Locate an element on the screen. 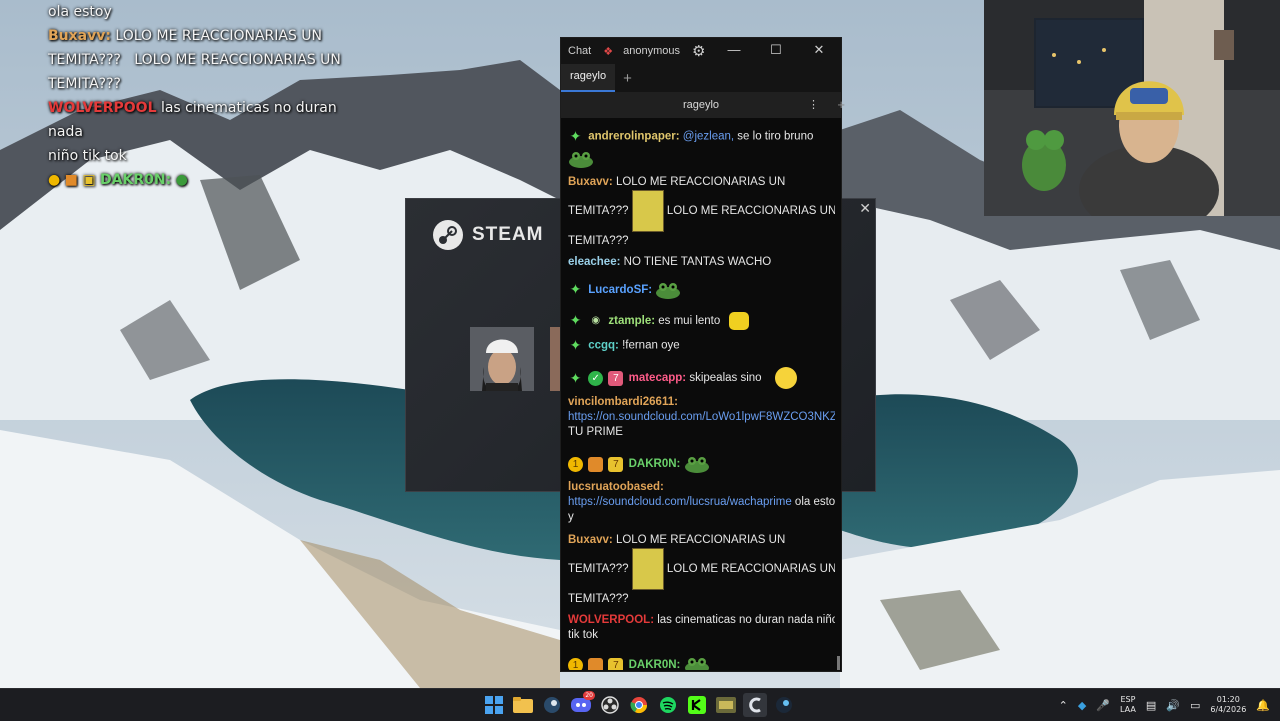 This screenshot has height=721, width=1280. spotify-icon is located at coordinates (668, 705).